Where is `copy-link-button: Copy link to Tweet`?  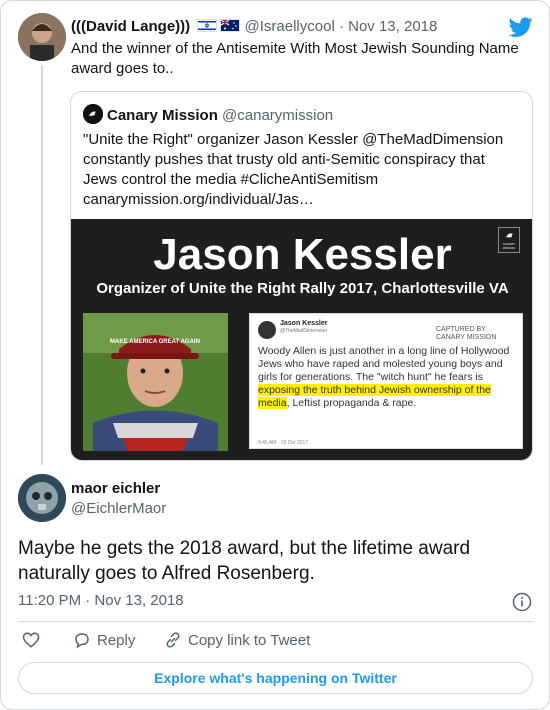 copy-link-button: Copy link to Tweet is located at coordinates (237, 641).